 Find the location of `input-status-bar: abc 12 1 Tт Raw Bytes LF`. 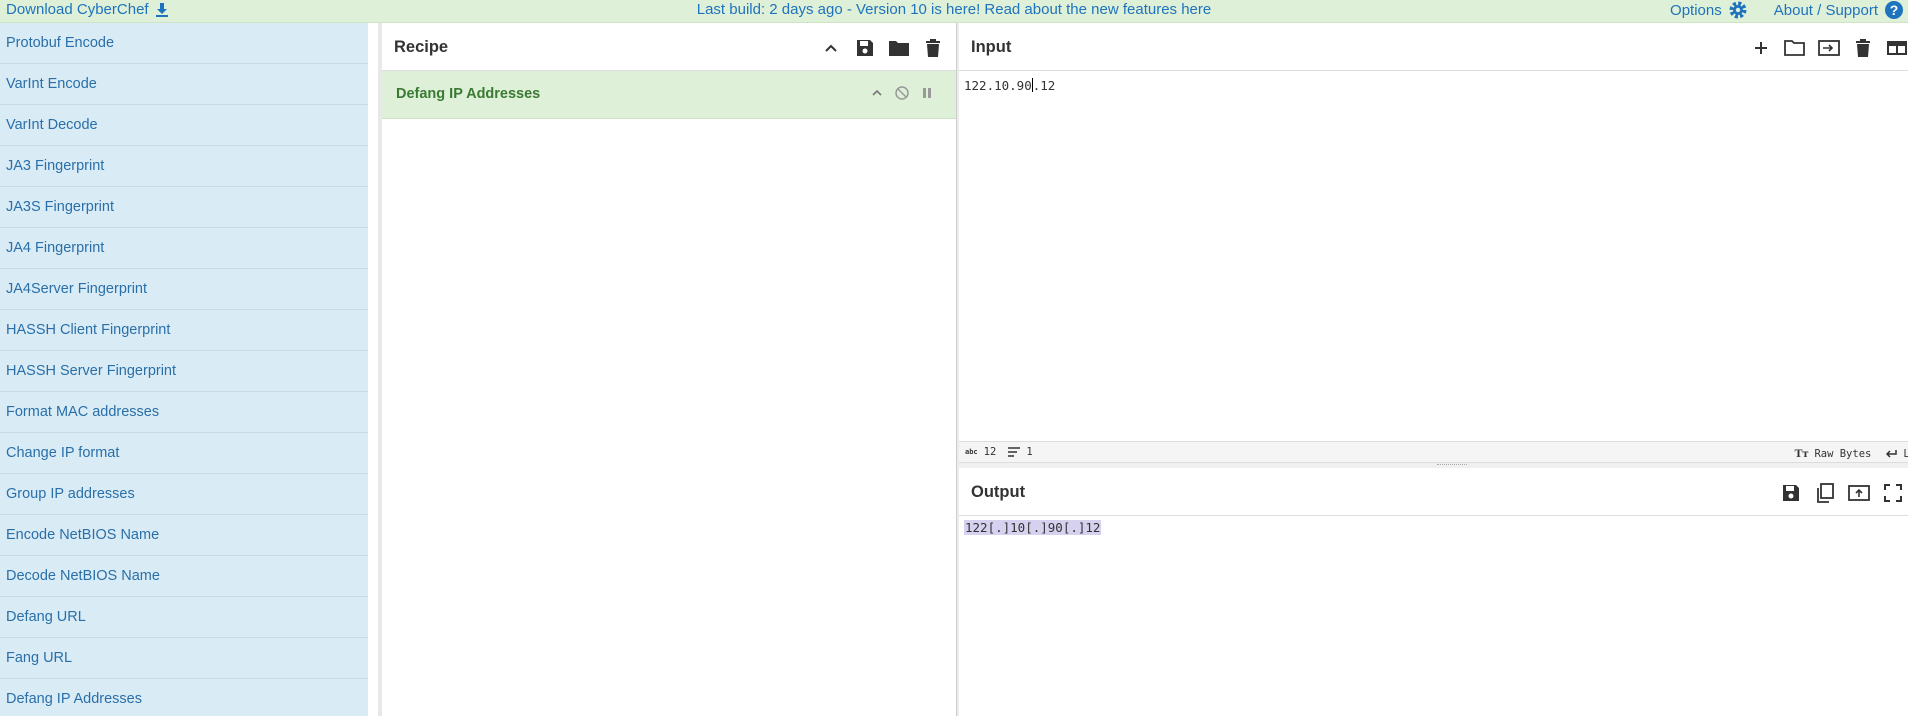

input-status-bar: abc 12 1 Tт Raw Bytes LF is located at coordinates (1433, 452).